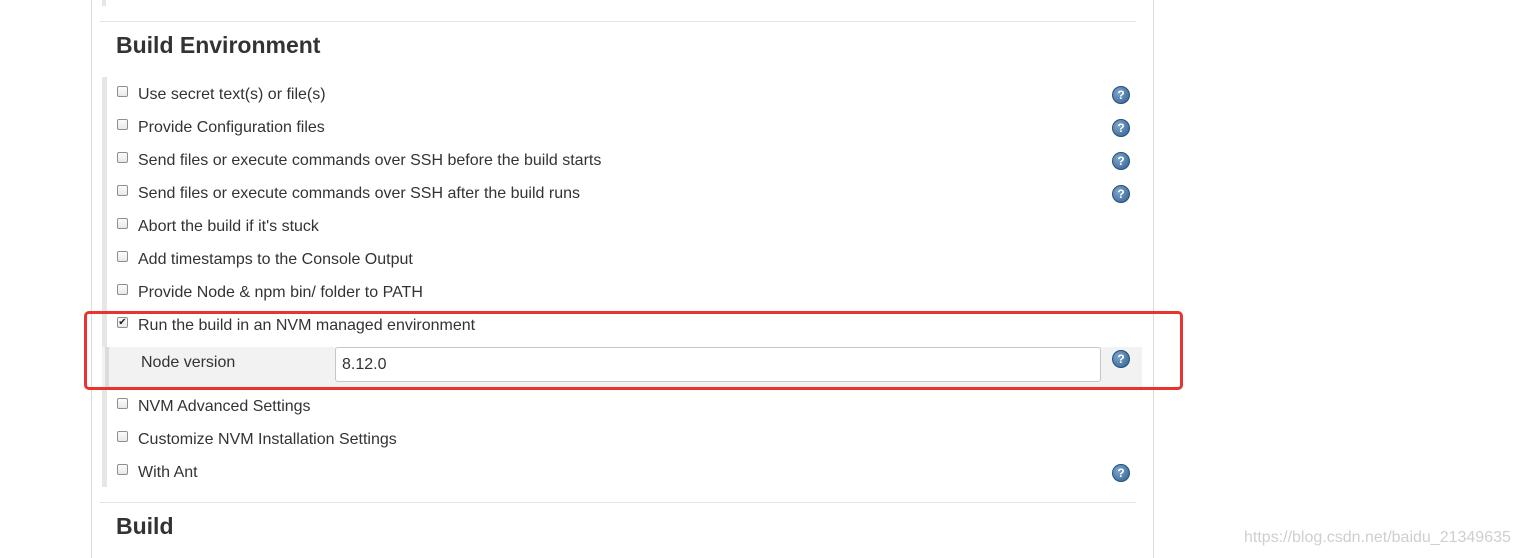 This screenshot has height=558, width=1519. I want to click on nvm-environment-checkbox: ✔, so click(122, 322).